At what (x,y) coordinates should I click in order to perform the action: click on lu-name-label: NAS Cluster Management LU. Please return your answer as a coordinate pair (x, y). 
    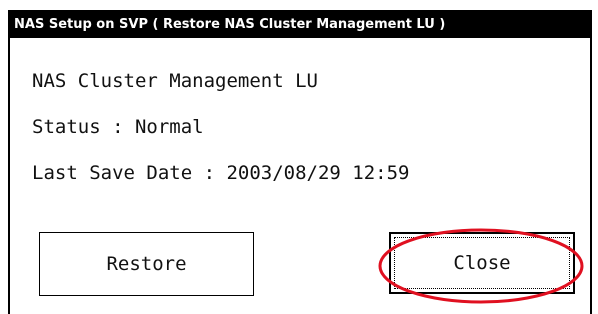
    Looking at the image, I should click on (175, 81).